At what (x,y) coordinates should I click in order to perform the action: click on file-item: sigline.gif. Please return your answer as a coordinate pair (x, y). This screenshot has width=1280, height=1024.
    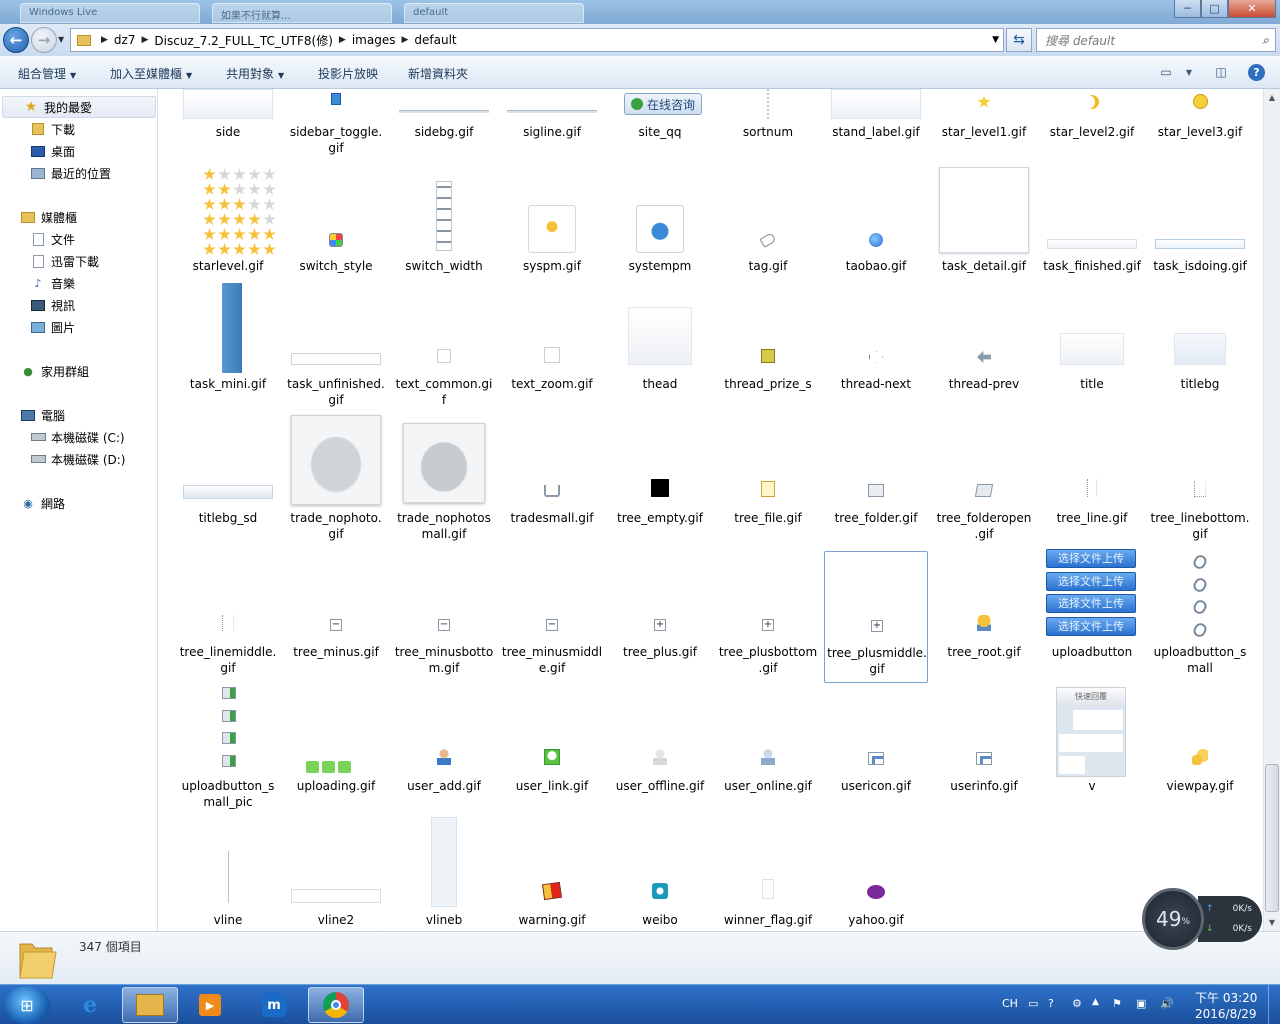
    Looking at the image, I should click on (552, 129).